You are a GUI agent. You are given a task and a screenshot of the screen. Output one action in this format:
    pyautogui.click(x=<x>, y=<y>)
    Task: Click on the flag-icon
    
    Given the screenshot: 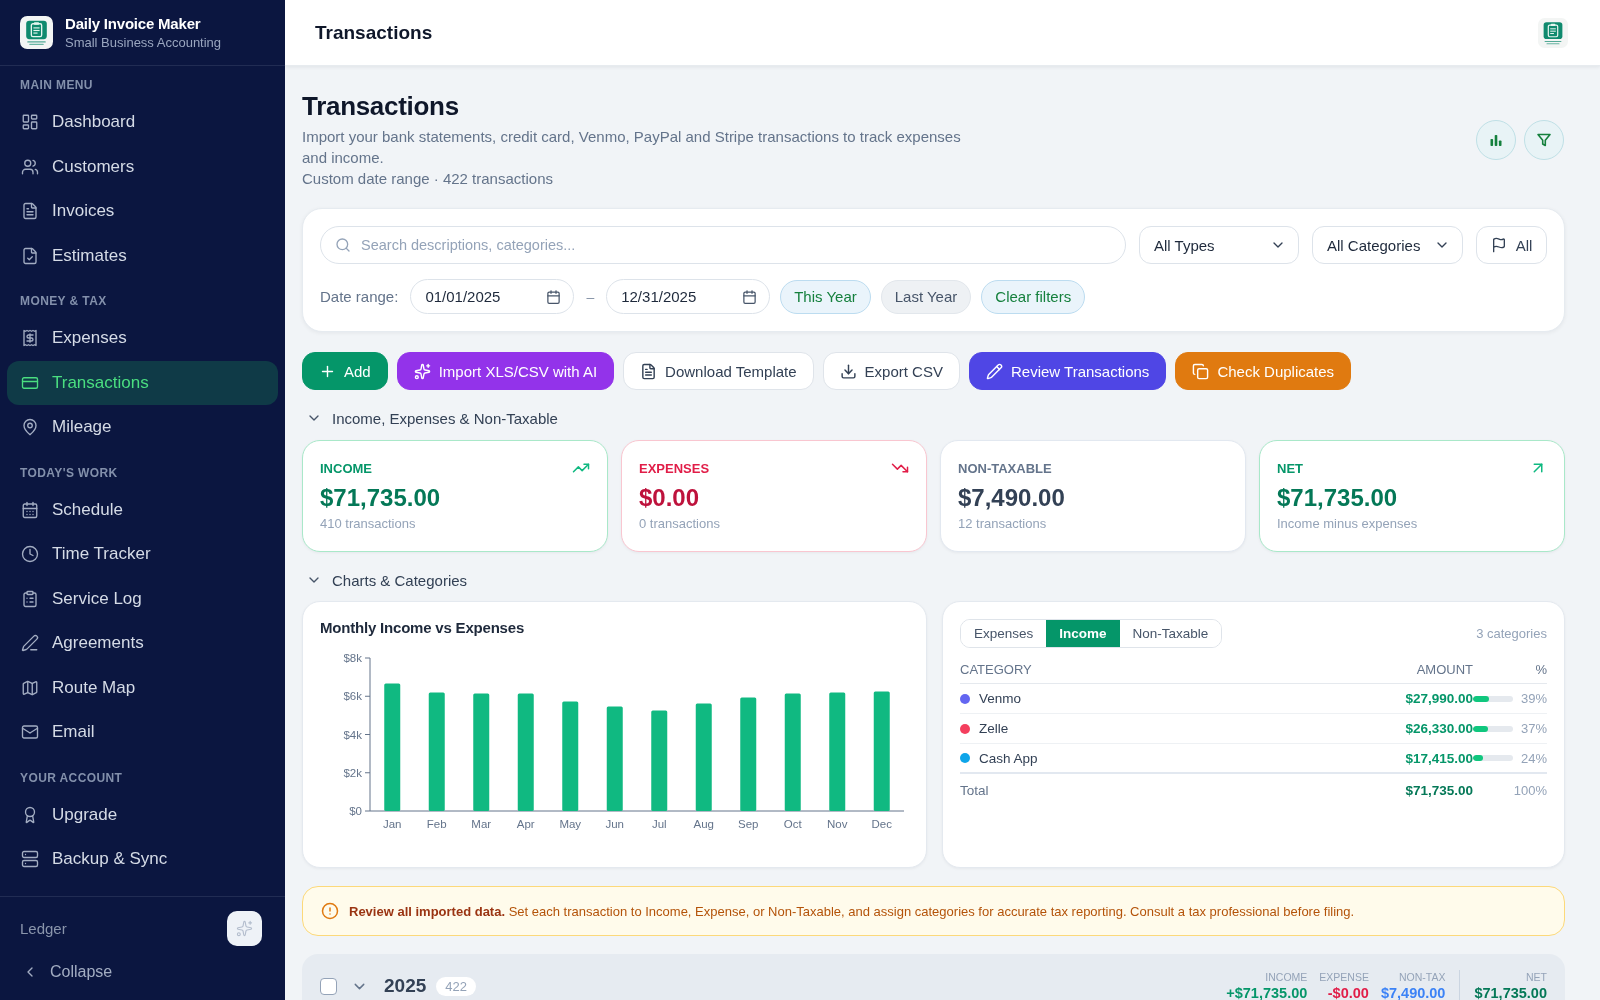 What is the action you would take?
    pyautogui.click(x=1498, y=245)
    